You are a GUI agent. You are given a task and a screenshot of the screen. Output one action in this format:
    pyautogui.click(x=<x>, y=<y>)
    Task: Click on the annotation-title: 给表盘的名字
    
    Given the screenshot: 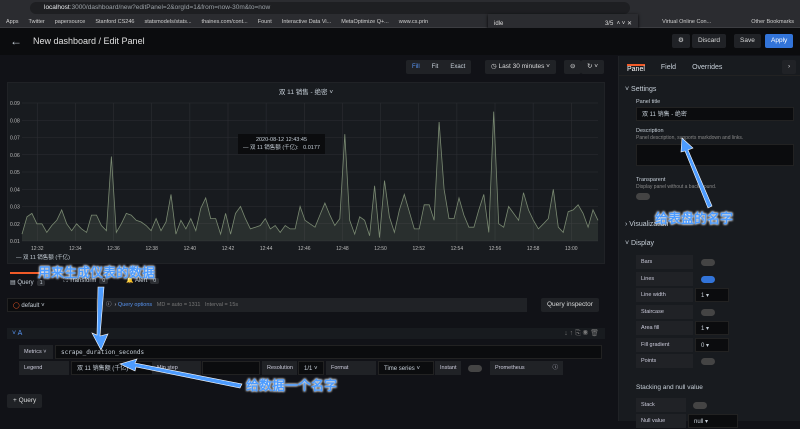 What is the action you would take?
    pyautogui.click(x=694, y=218)
    